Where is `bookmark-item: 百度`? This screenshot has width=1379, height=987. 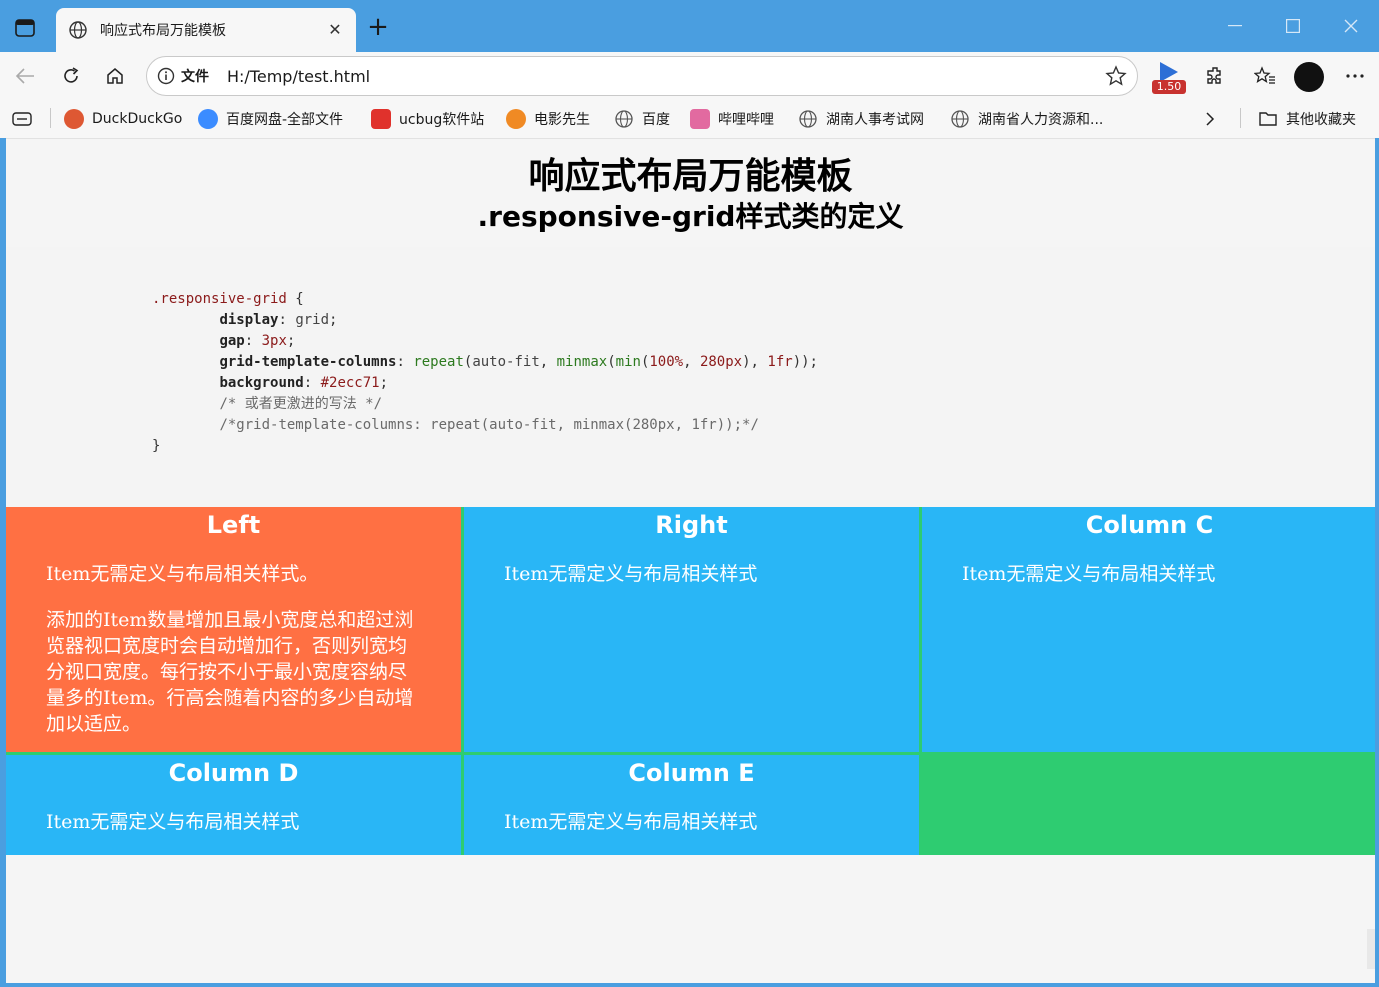
bookmark-item: 百度 is located at coordinates (642, 119).